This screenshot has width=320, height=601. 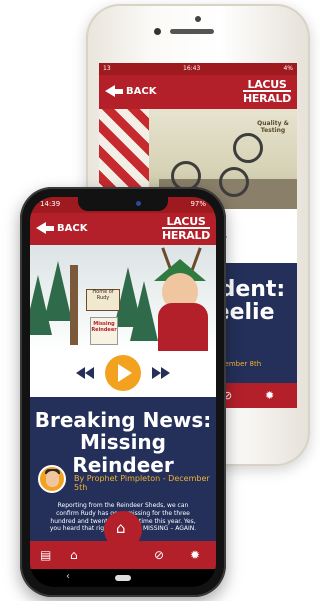 What do you see at coordinates (74, 305) in the screenshot?
I see `tree-trunk` at bounding box center [74, 305].